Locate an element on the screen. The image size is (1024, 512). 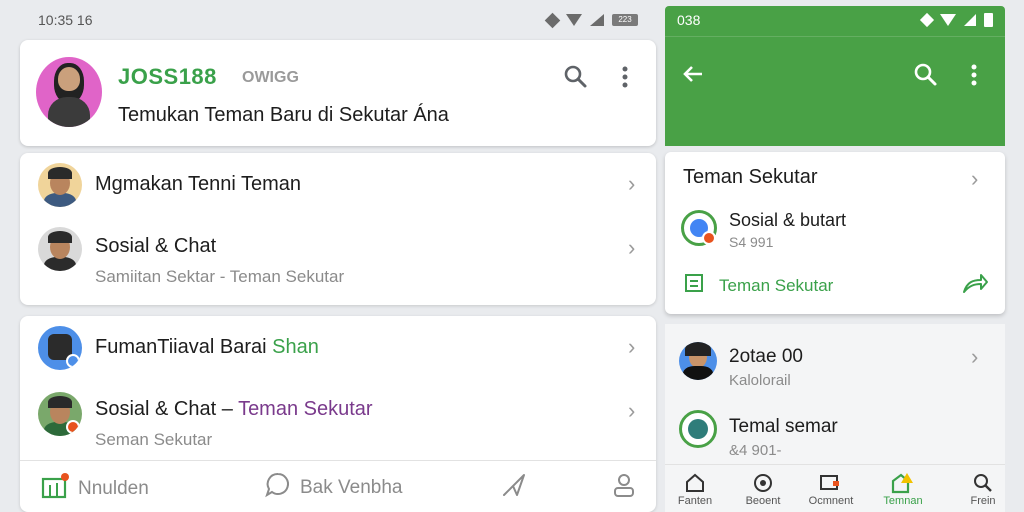
status-icons: 223 is located at coordinates (591, 20).